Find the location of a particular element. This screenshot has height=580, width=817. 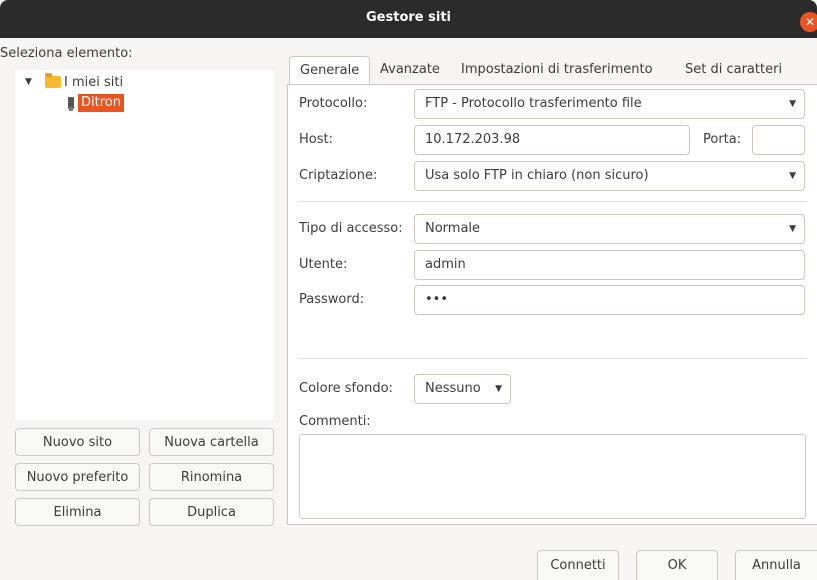

protocol-select: FTP - Protocollo trasferimento file ▼ is located at coordinates (609, 104).